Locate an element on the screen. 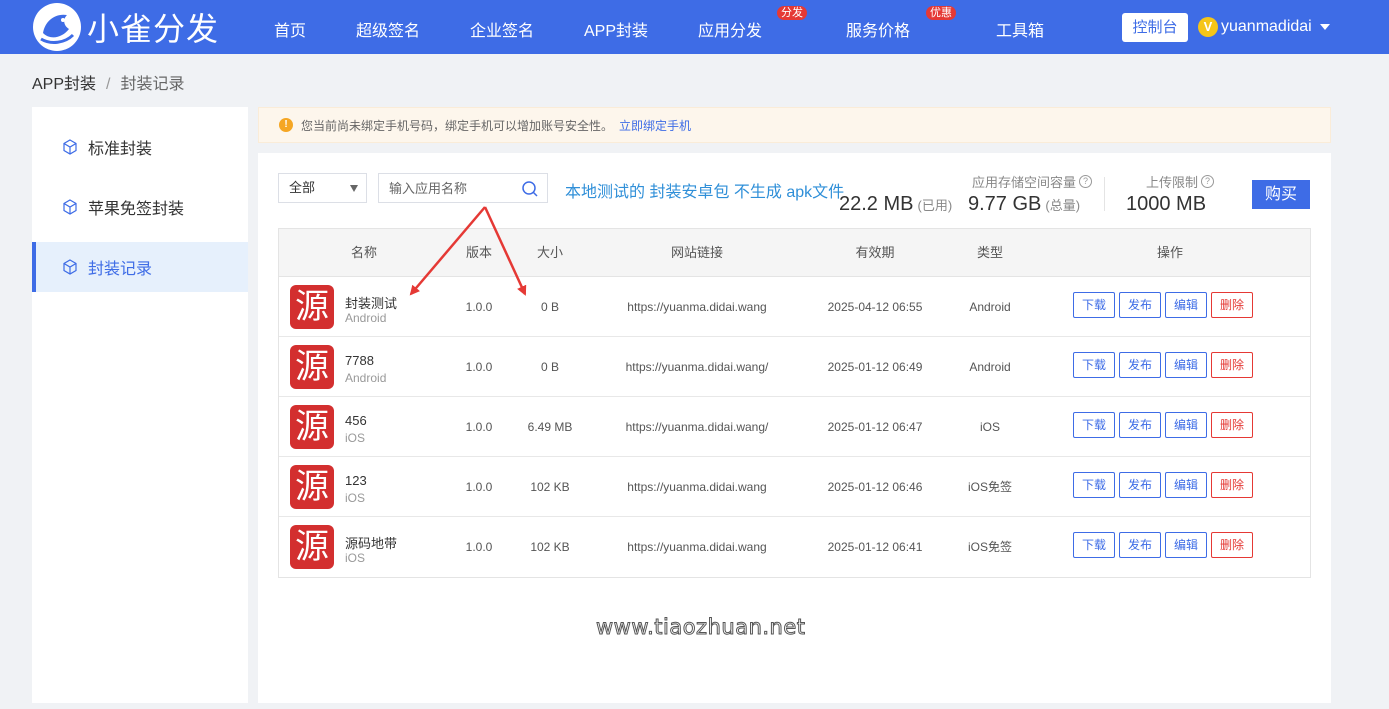  cell-expiry: 2025-01-12 06:49 is located at coordinates (875, 367).